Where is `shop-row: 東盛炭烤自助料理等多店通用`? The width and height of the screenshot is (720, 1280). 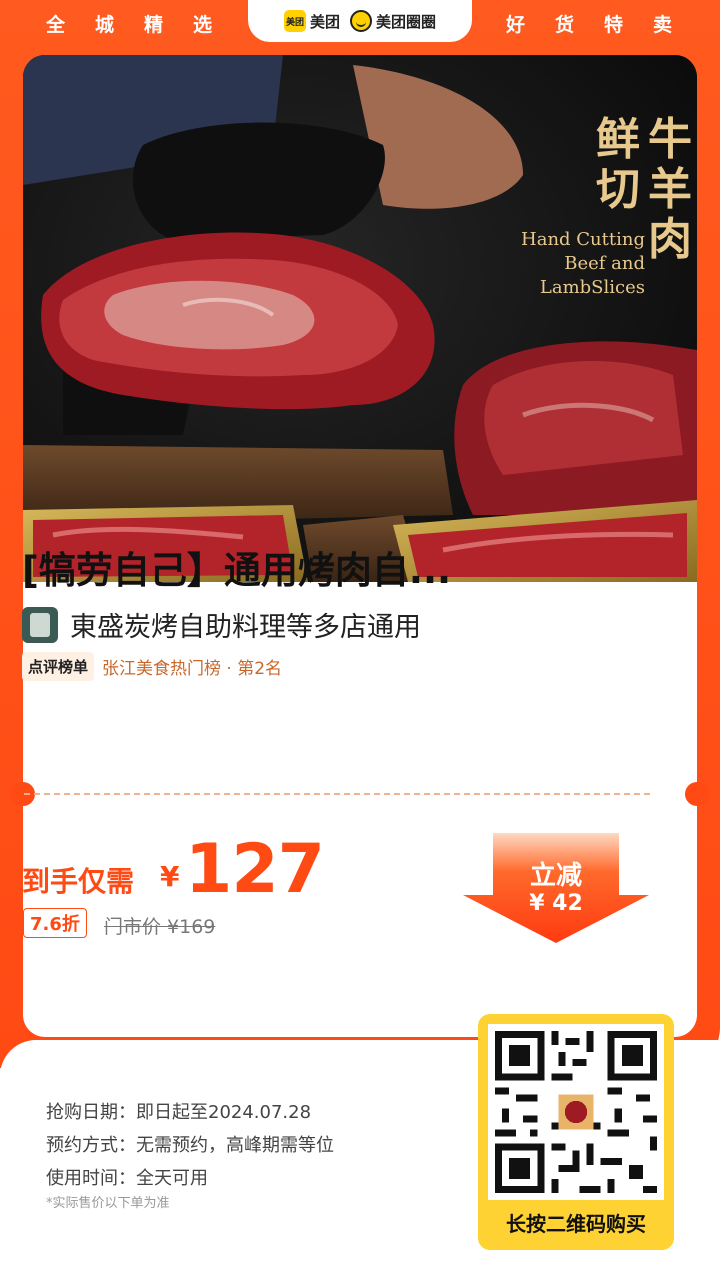
shop-row: 東盛炭烤自助料理等多店通用 is located at coordinates (221, 624).